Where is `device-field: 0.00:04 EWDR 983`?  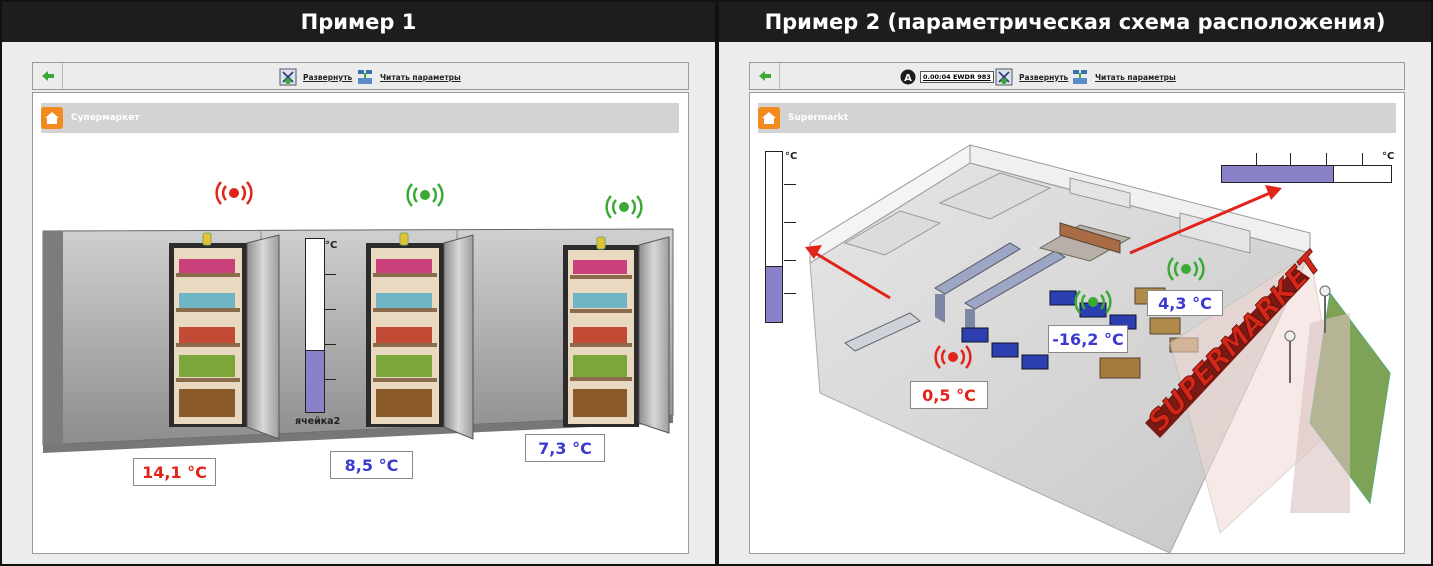
device-field: 0.00:04 EWDR 983 is located at coordinates (957, 77).